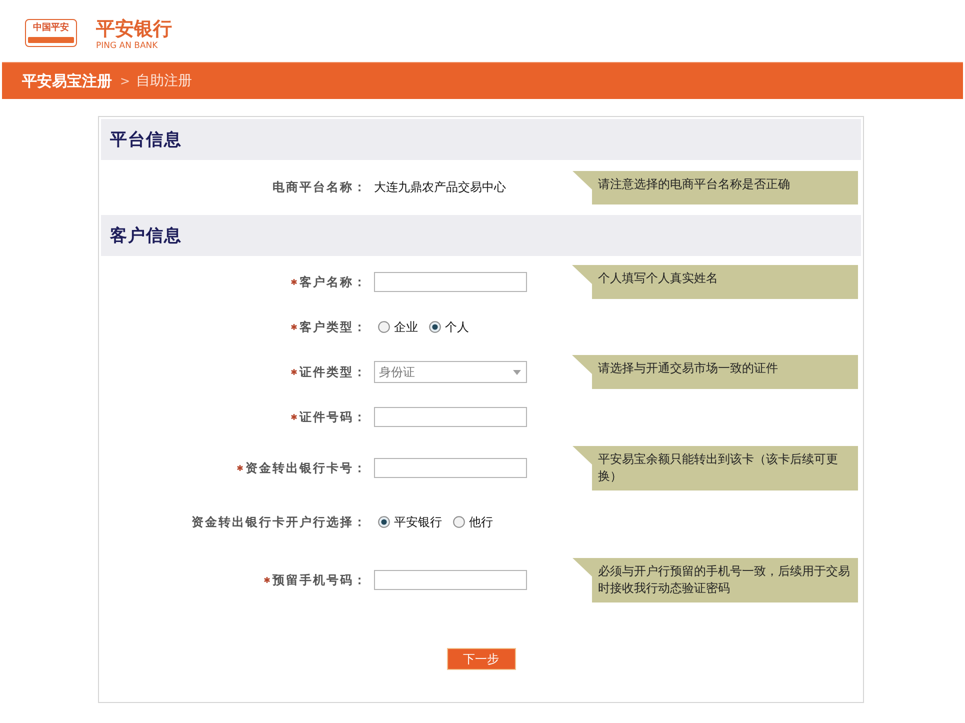 This screenshot has height=723, width=965. What do you see at coordinates (164, 81) in the screenshot?
I see `breadcrumb-item: 自助注册` at bounding box center [164, 81].